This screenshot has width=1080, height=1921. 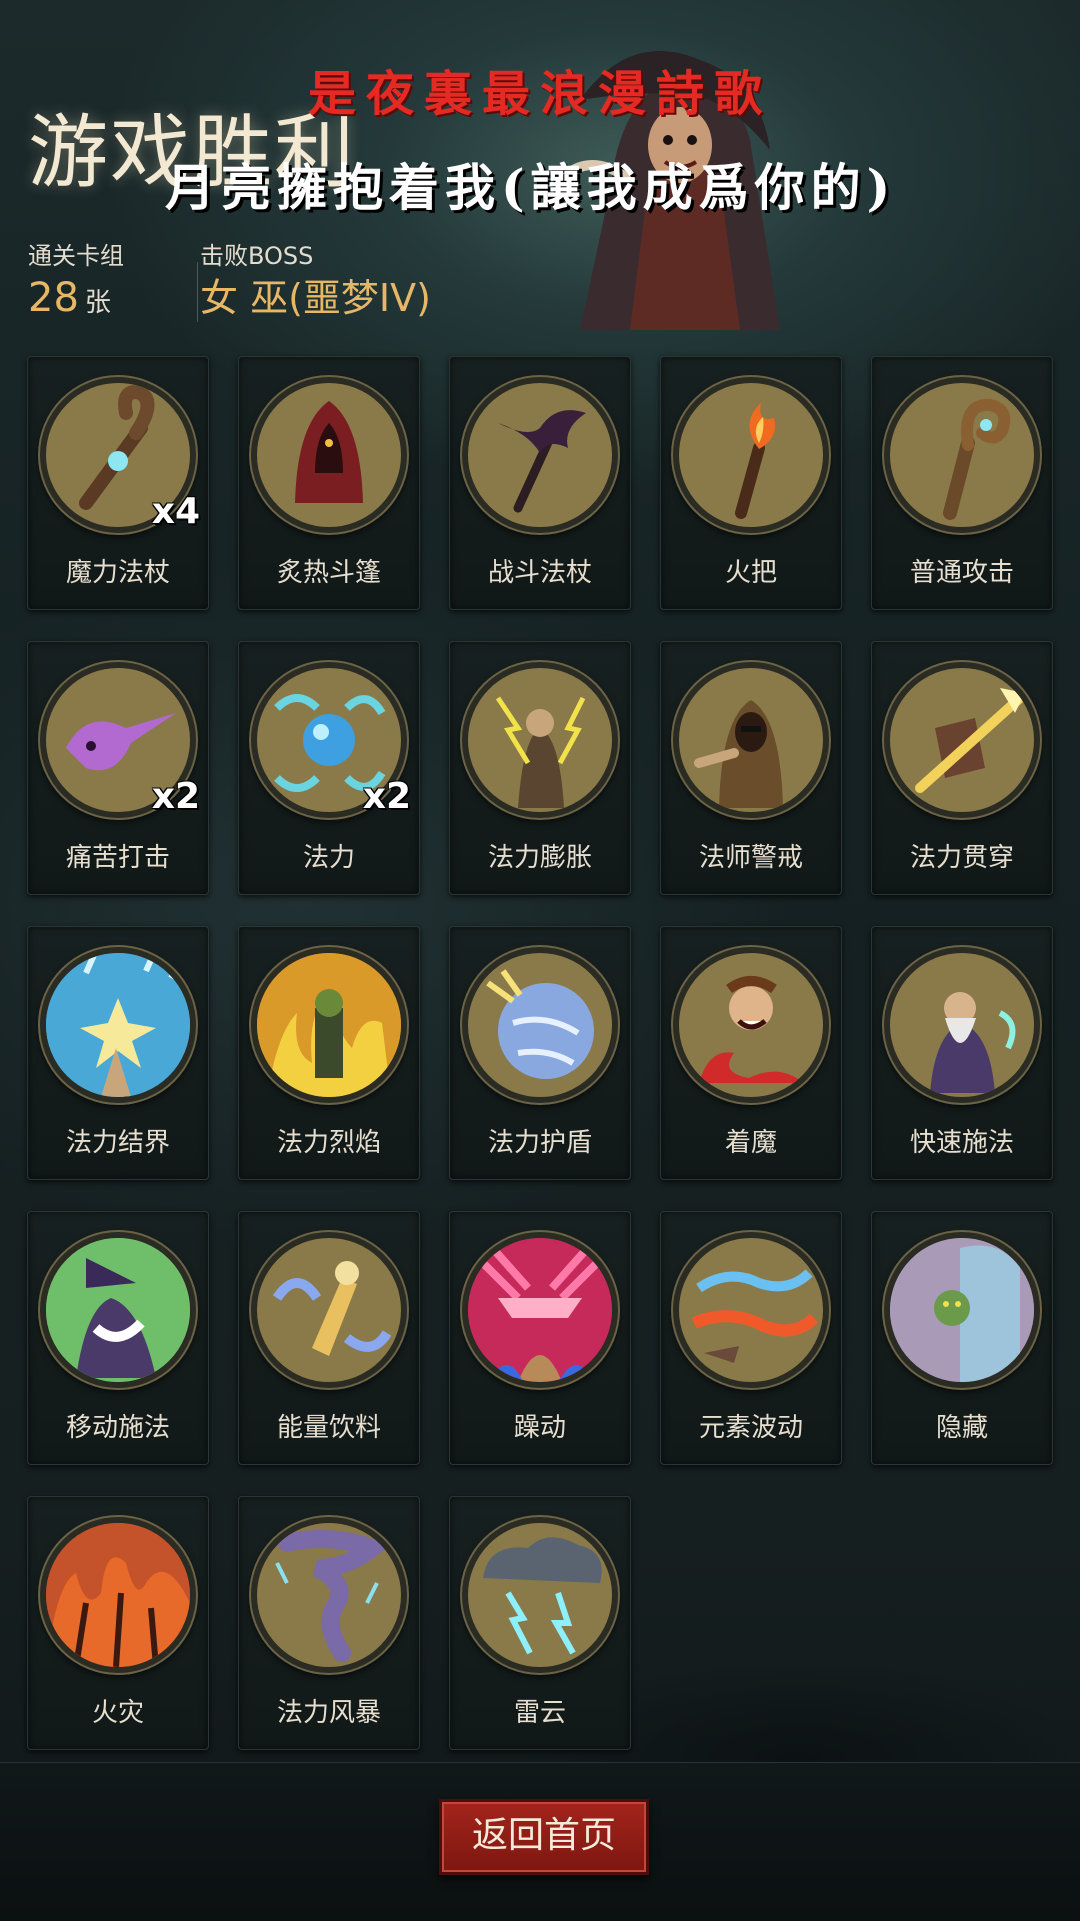 I want to click on card-name: 火把, so click(x=750, y=573).